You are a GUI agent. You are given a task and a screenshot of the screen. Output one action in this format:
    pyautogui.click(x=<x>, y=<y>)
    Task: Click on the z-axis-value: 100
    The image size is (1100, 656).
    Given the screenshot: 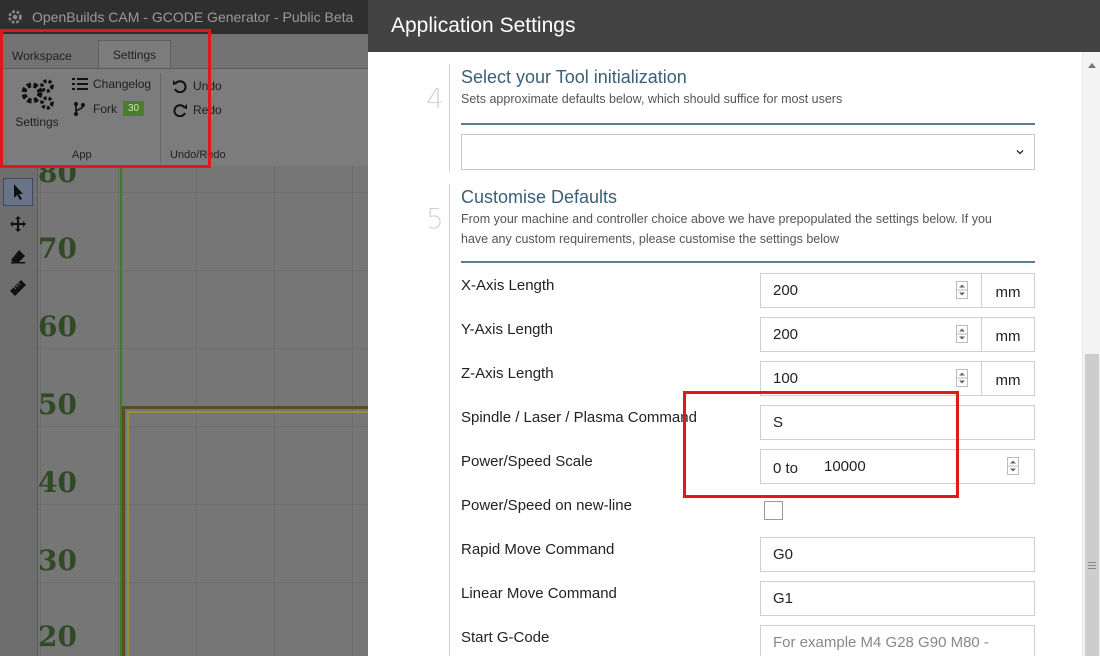 What is the action you would take?
    pyautogui.click(x=786, y=378)
    